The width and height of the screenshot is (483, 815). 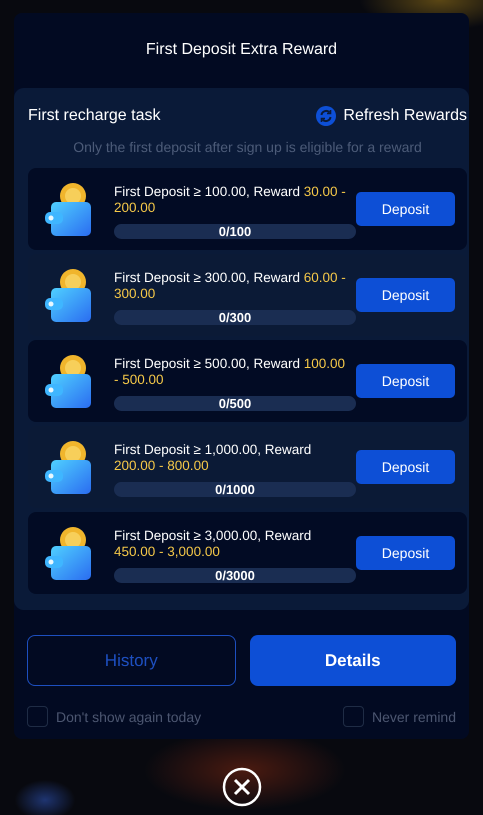 I want to click on refresh-button: Refresh Rewards, so click(x=391, y=116).